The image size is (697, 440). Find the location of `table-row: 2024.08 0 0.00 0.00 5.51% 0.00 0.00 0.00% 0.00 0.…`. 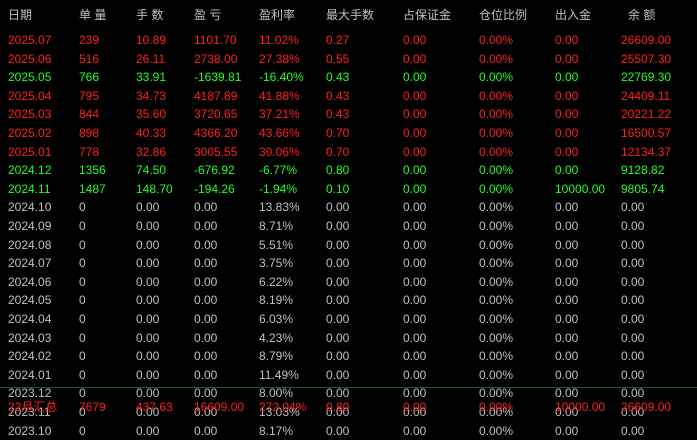

table-row: 2024.08 0 0.00 0.00 5.51% 0.00 0.00 0.00% 0.00 0.… is located at coordinates (348, 245).